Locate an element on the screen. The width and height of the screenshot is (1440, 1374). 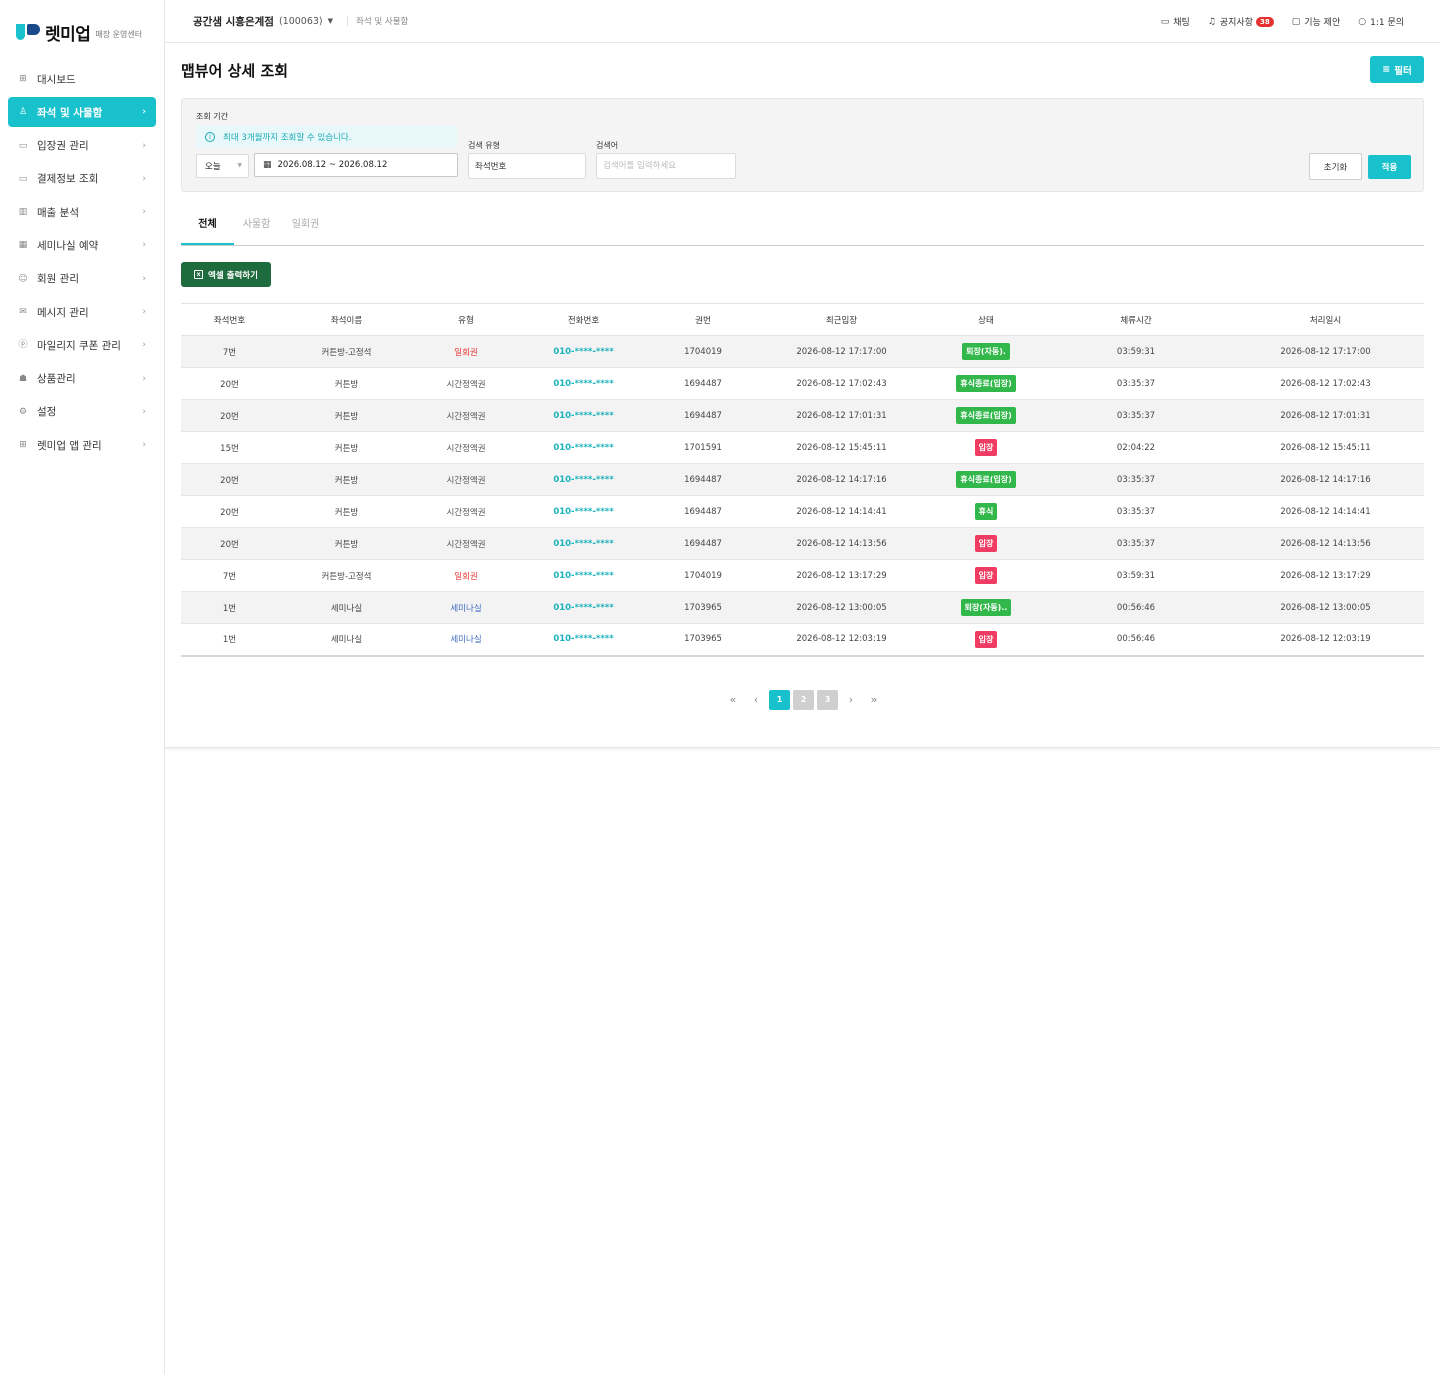
sidebar-item-3: ▭ 결제정보 조회 › is located at coordinates (82, 179).